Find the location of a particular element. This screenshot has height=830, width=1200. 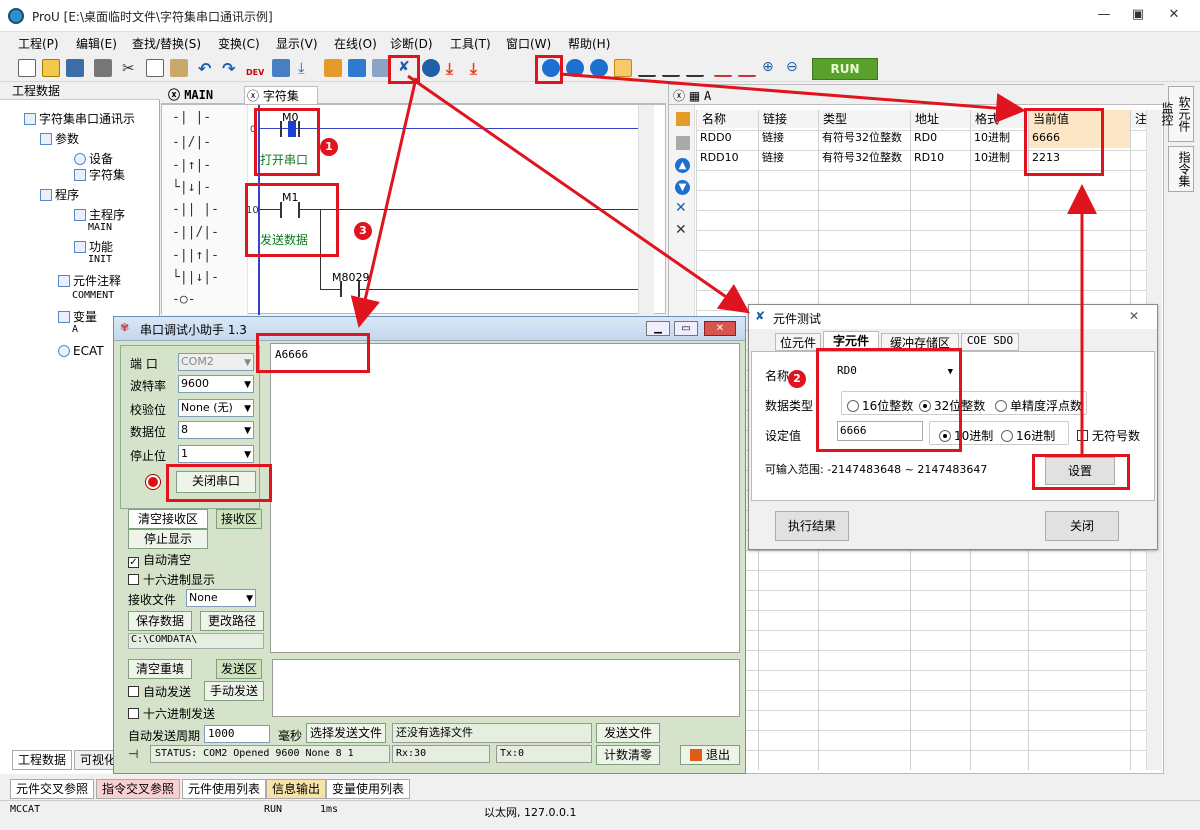

tab-instr-crossref: 指令交叉参照 is located at coordinates (138, 789).